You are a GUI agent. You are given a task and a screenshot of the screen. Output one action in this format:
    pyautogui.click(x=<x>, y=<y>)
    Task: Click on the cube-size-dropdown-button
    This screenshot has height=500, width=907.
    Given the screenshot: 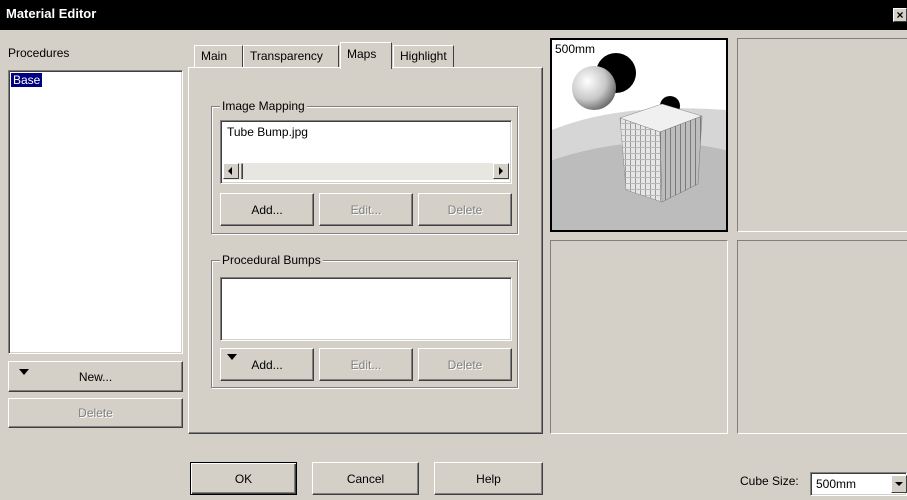 What is the action you would take?
    pyautogui.click(x=899, y=484)
    